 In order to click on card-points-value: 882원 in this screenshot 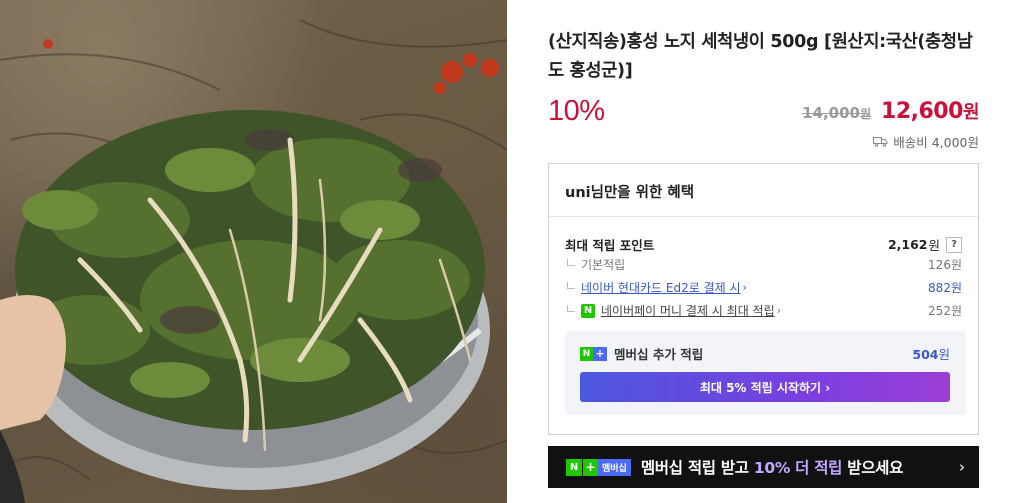, I will do `click(945, 288)`.